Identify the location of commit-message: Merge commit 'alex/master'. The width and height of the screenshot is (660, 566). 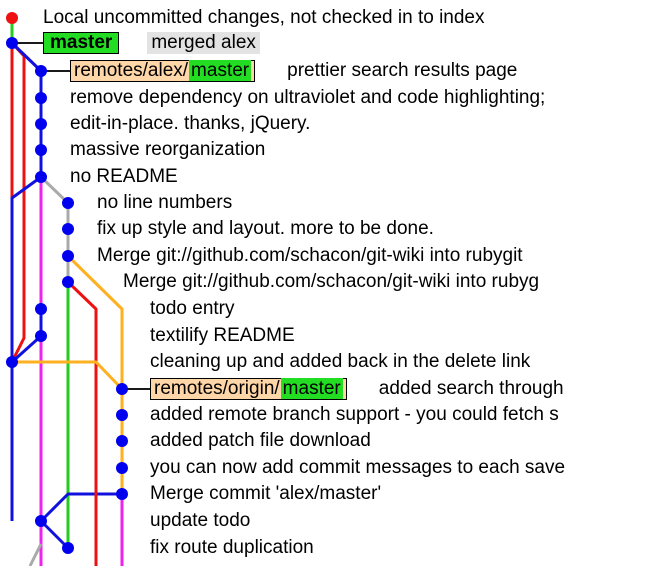
(266, 493).